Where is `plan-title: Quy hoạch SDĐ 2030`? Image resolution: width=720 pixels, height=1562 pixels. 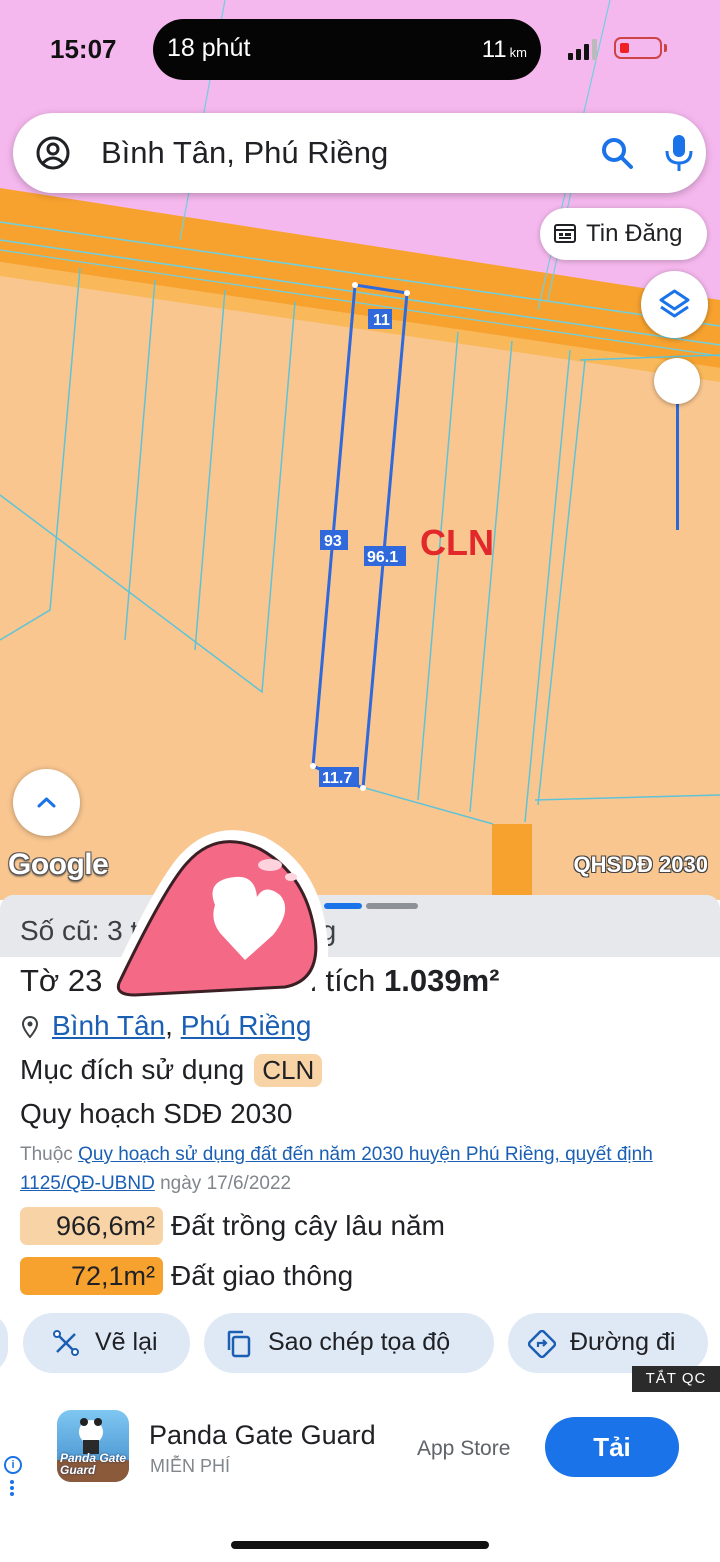 plan-title: Quy hoạch SDĐ 2030 is located at coordinates (156, 1113).